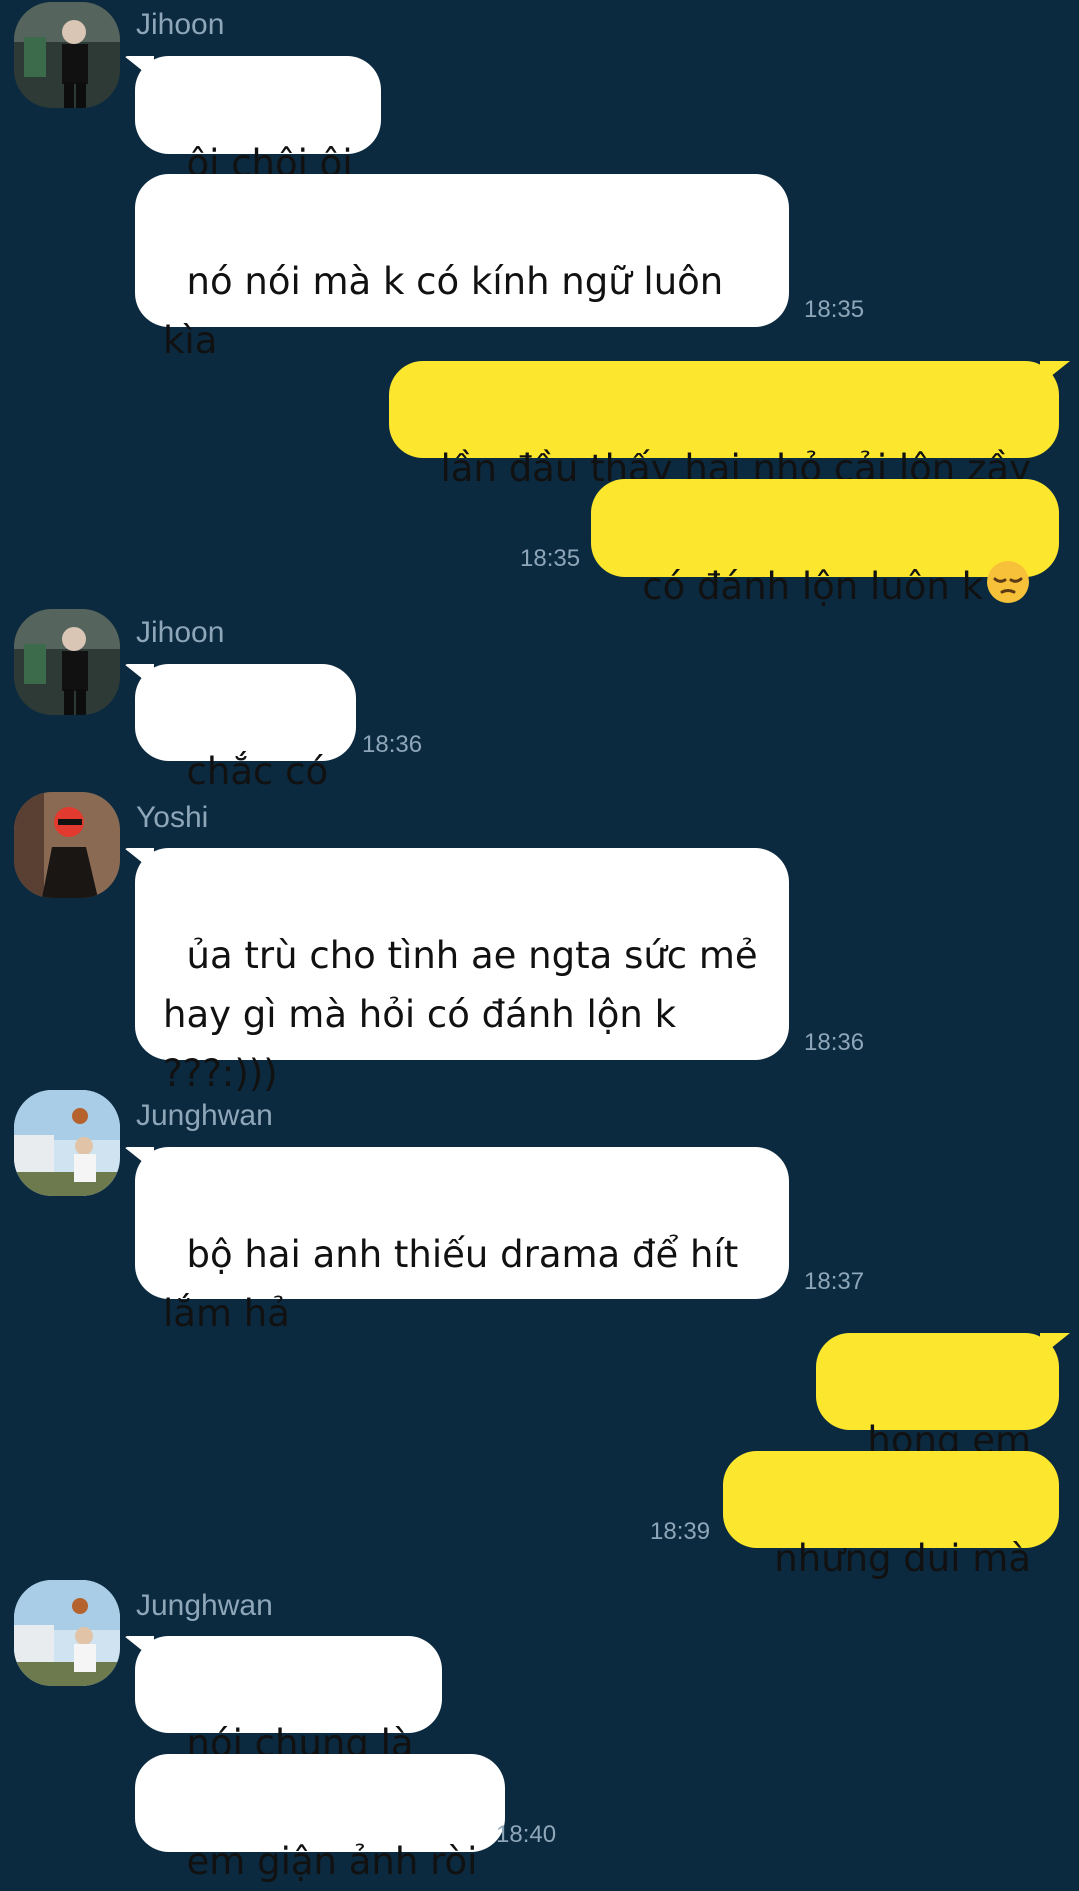 The width and height of the screenshot is (1079, 1891). What do you see at coordinates (258, 120) in the screenshot?
I see `message-bubble: ôi chội ôi` at bounding box center [258, 120].